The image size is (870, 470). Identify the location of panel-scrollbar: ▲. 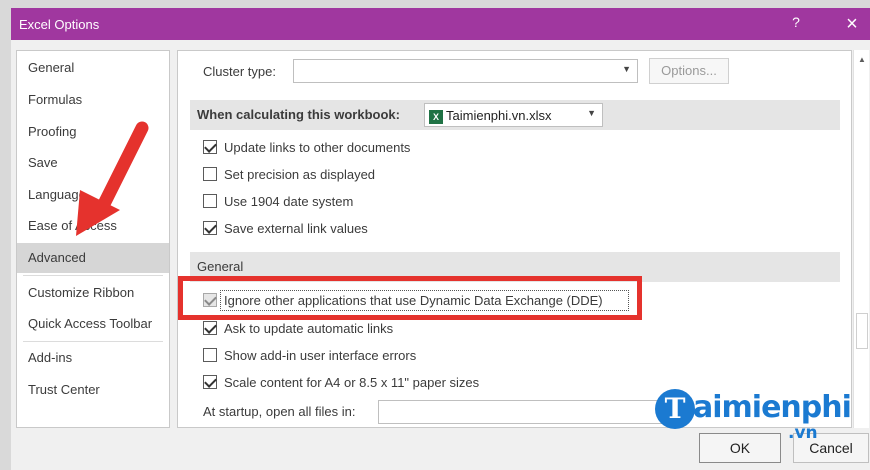
(861, 239).